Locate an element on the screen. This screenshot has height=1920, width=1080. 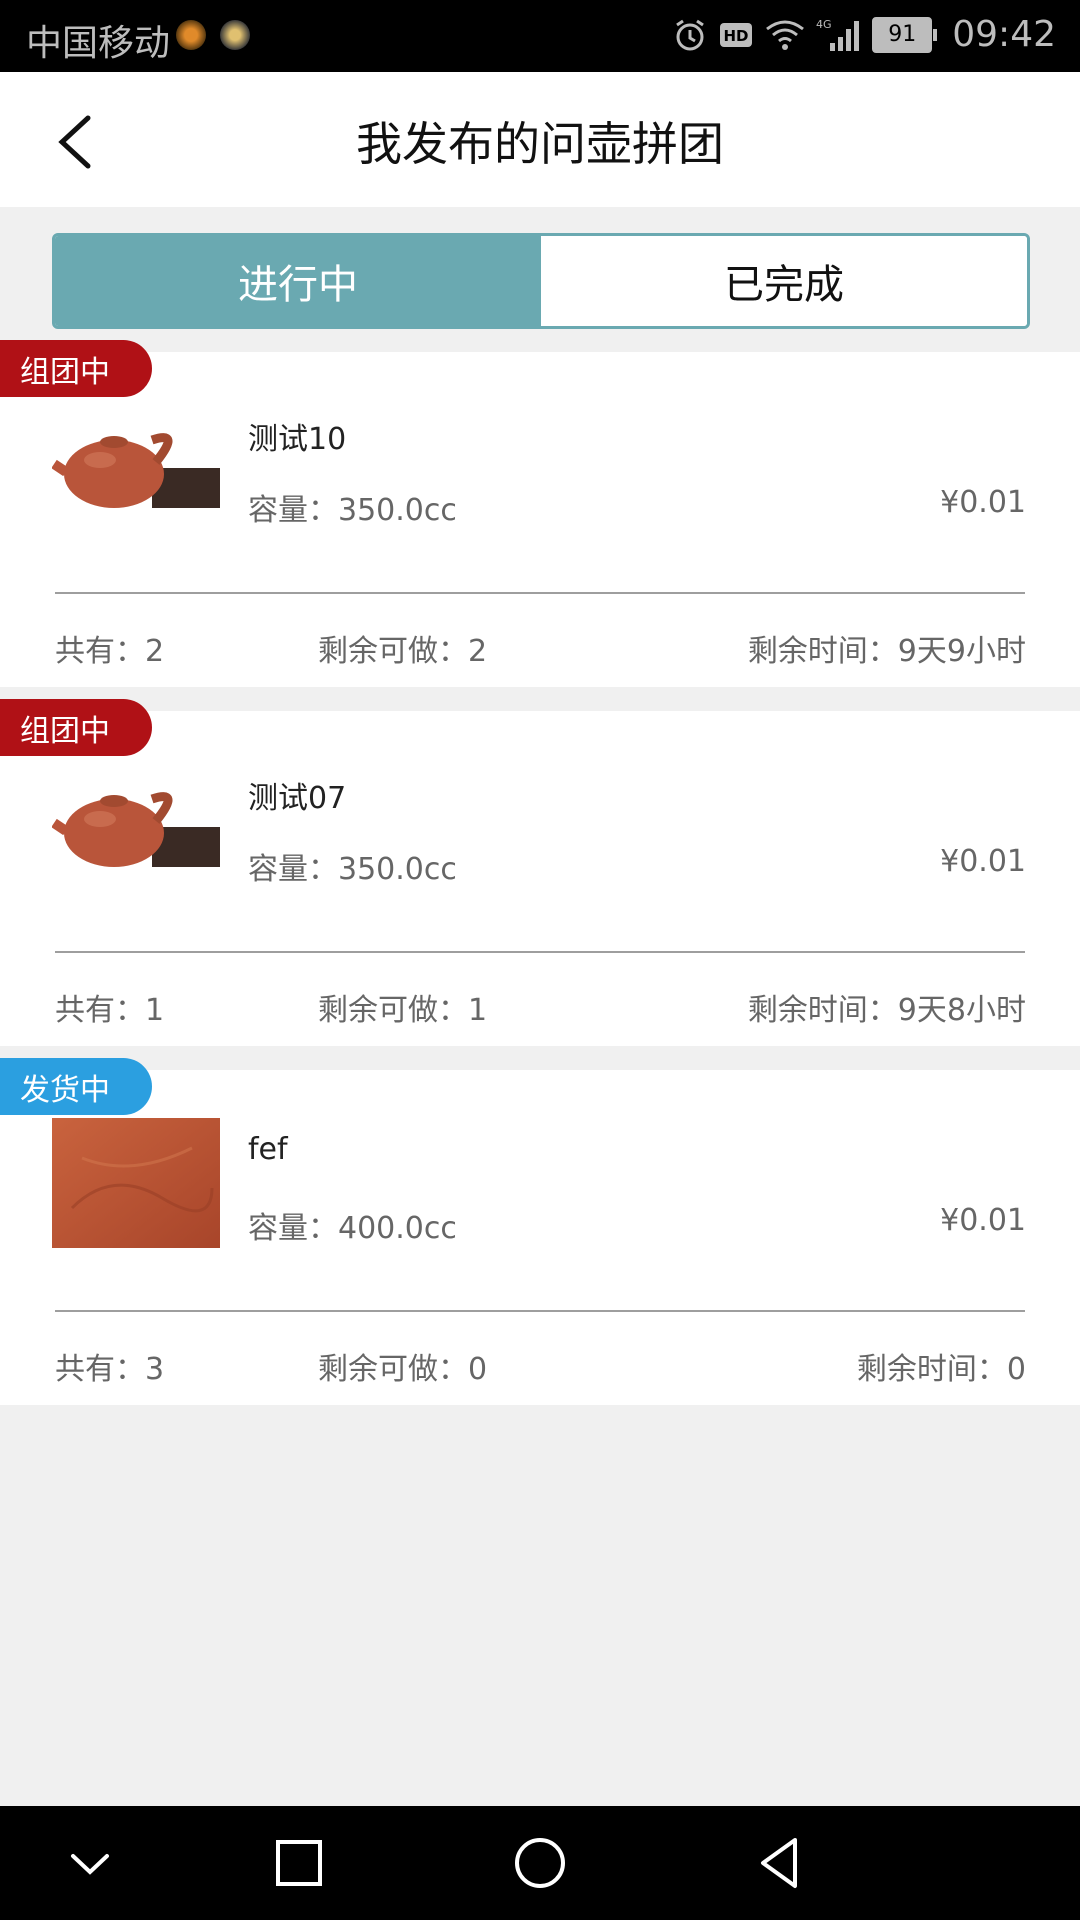
alarm-icon is located at coordinates (690, 34).